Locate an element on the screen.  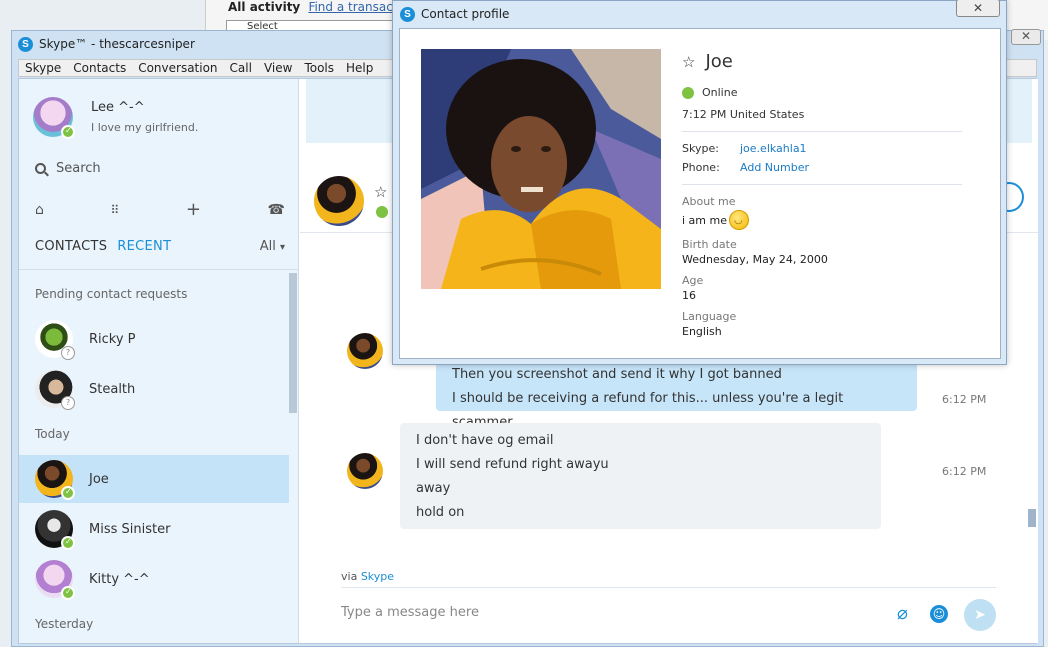
contact-item-stealth: ? Stealth is located at coordinates (154, 389).